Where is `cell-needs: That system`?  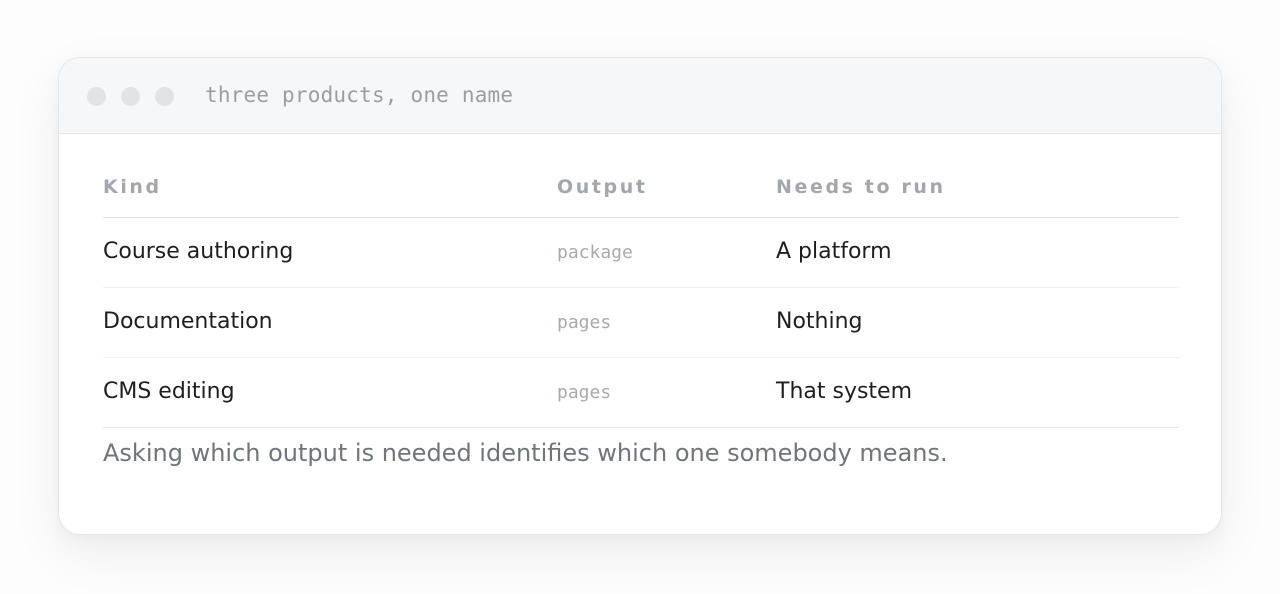
cell-needs: That system is located at coordinates (844, 391).